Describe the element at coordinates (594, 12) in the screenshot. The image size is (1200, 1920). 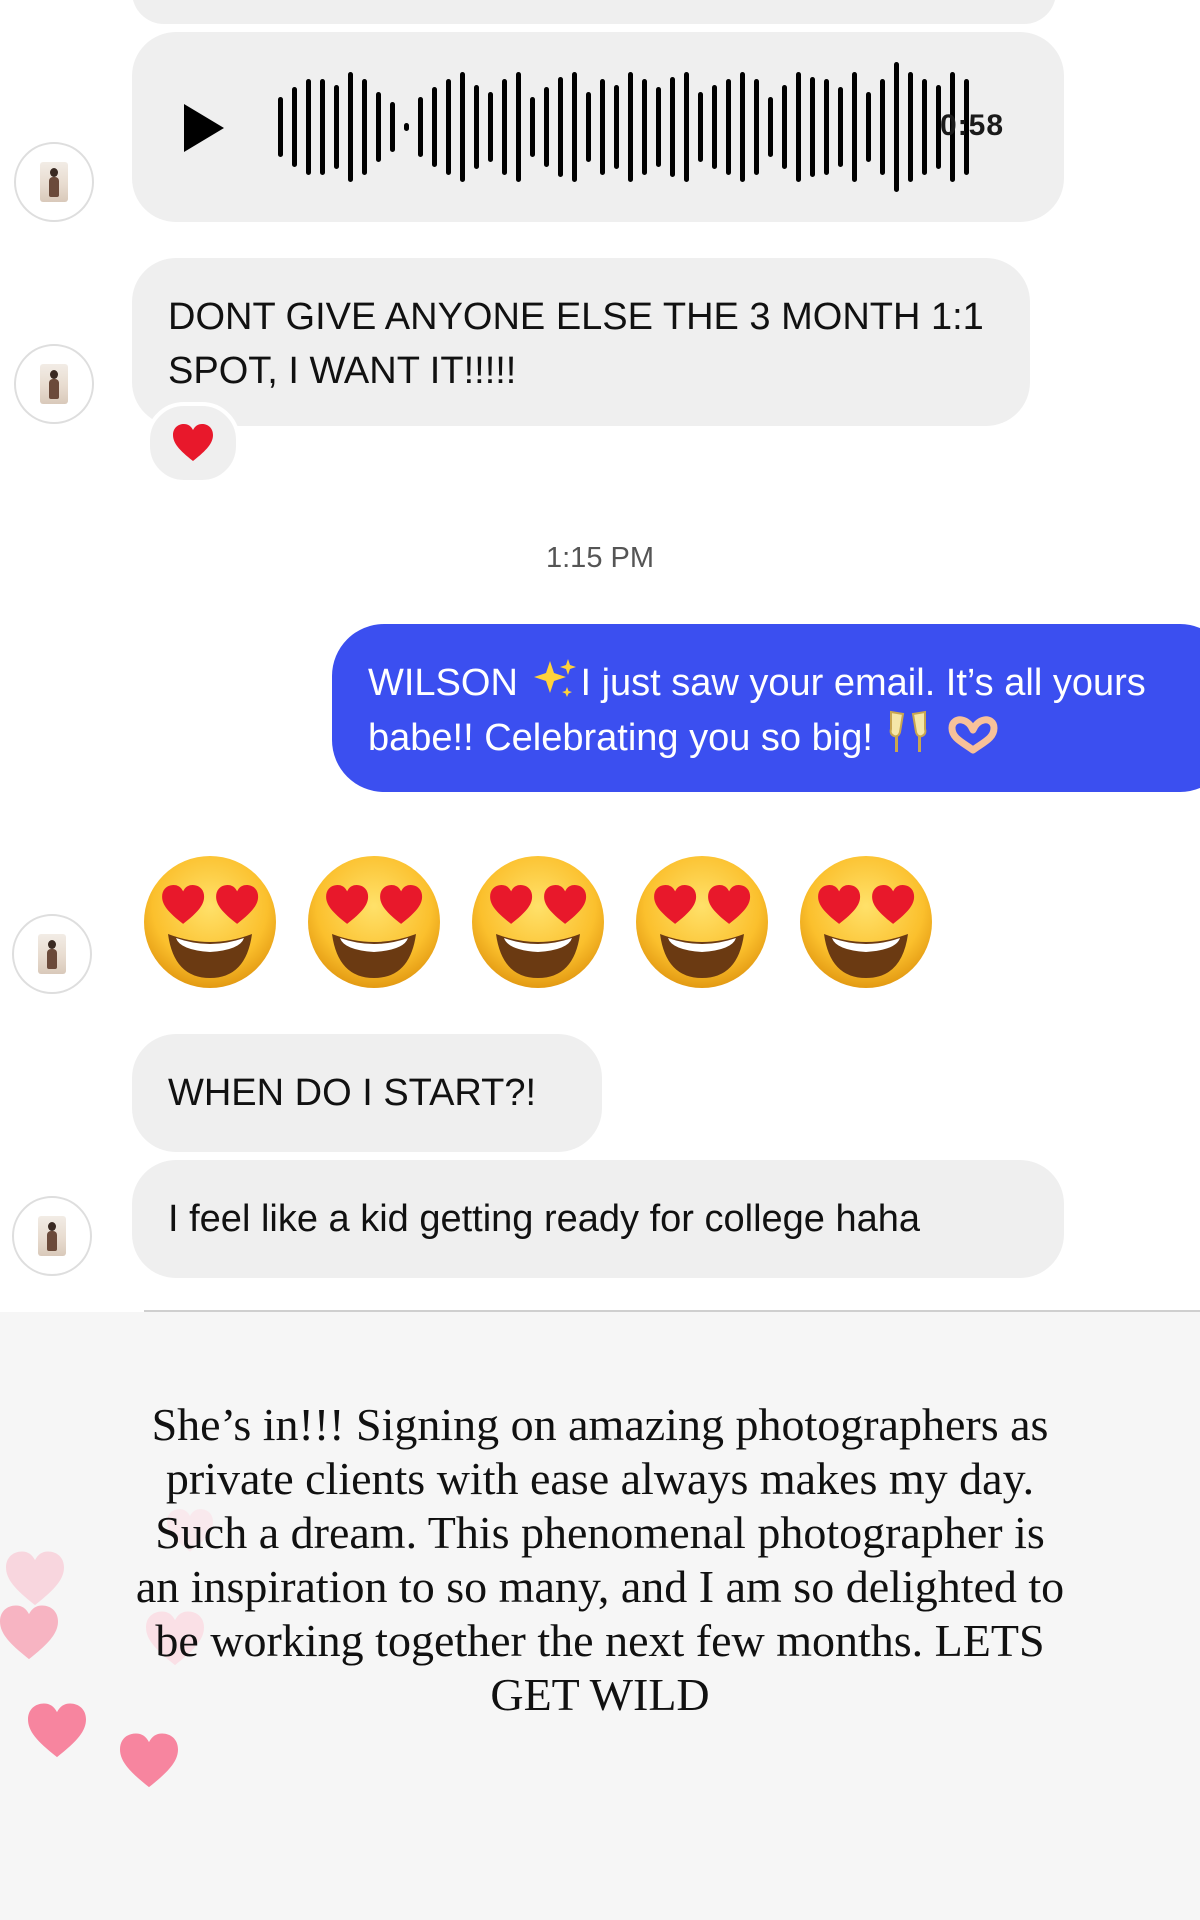
I see `previous-message-bubble` at that location.